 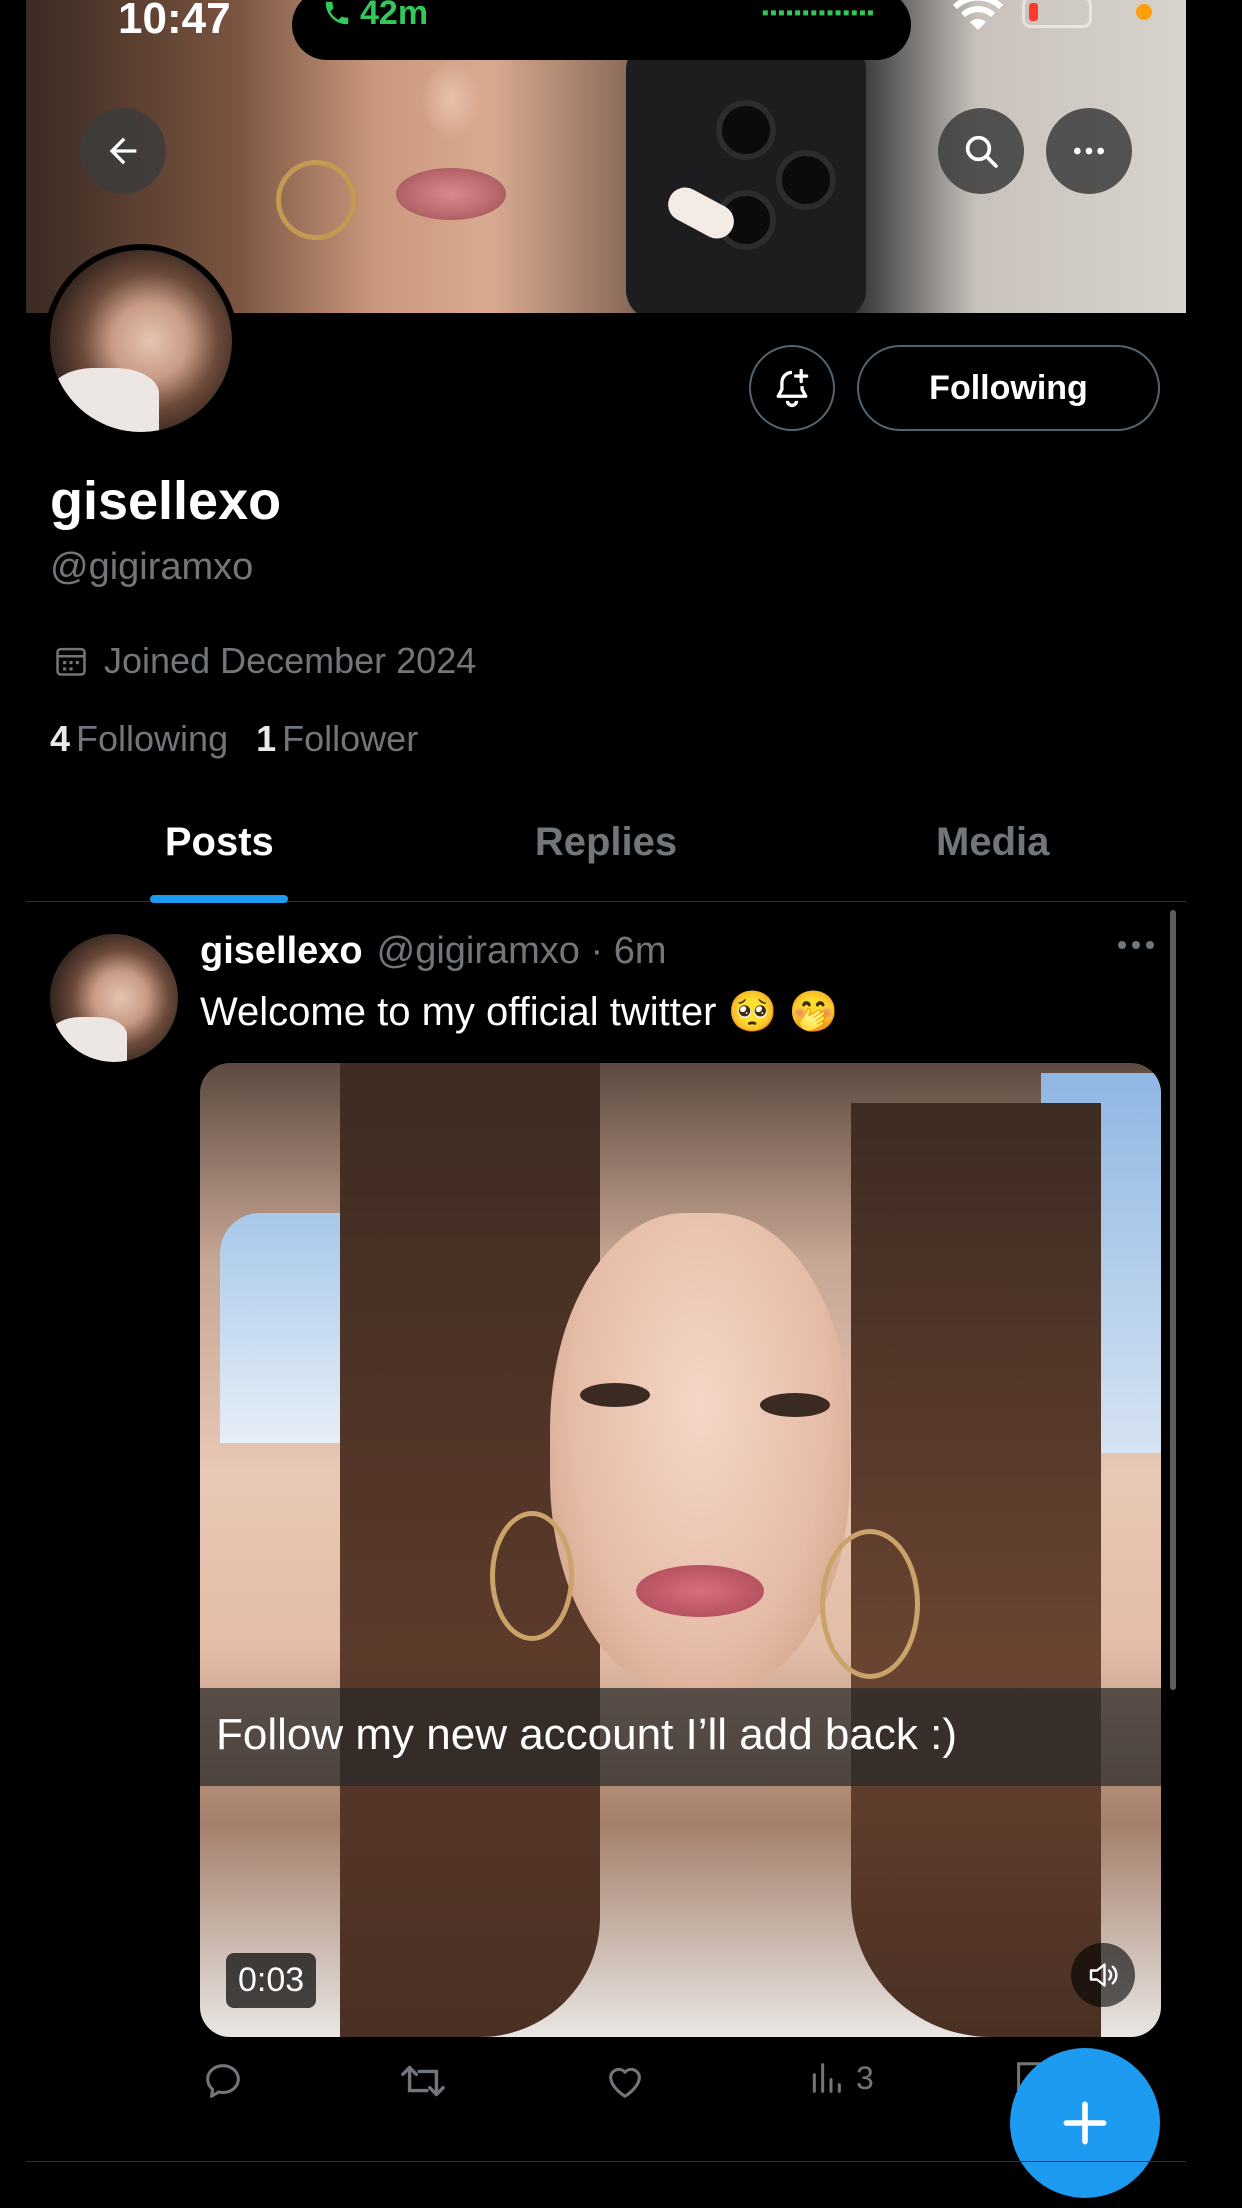 What do you see at coordinates (166, 501) in the screenshot?
I see `profile-display-name: gisellexo` at bounding box center [166, 501].